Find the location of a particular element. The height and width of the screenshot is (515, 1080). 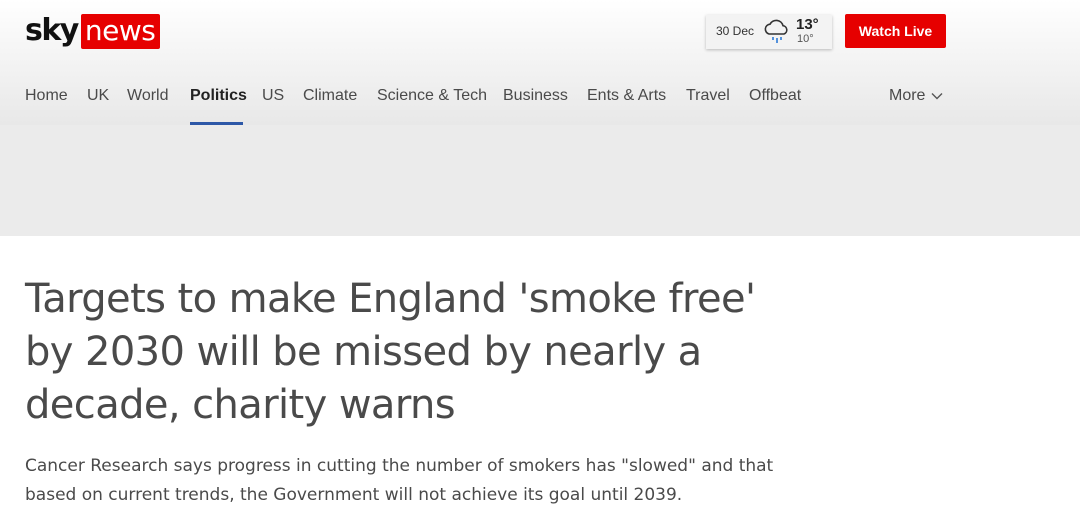

weather-widget: 30 Dec 13° 10° is located at coordinates (769, 32).